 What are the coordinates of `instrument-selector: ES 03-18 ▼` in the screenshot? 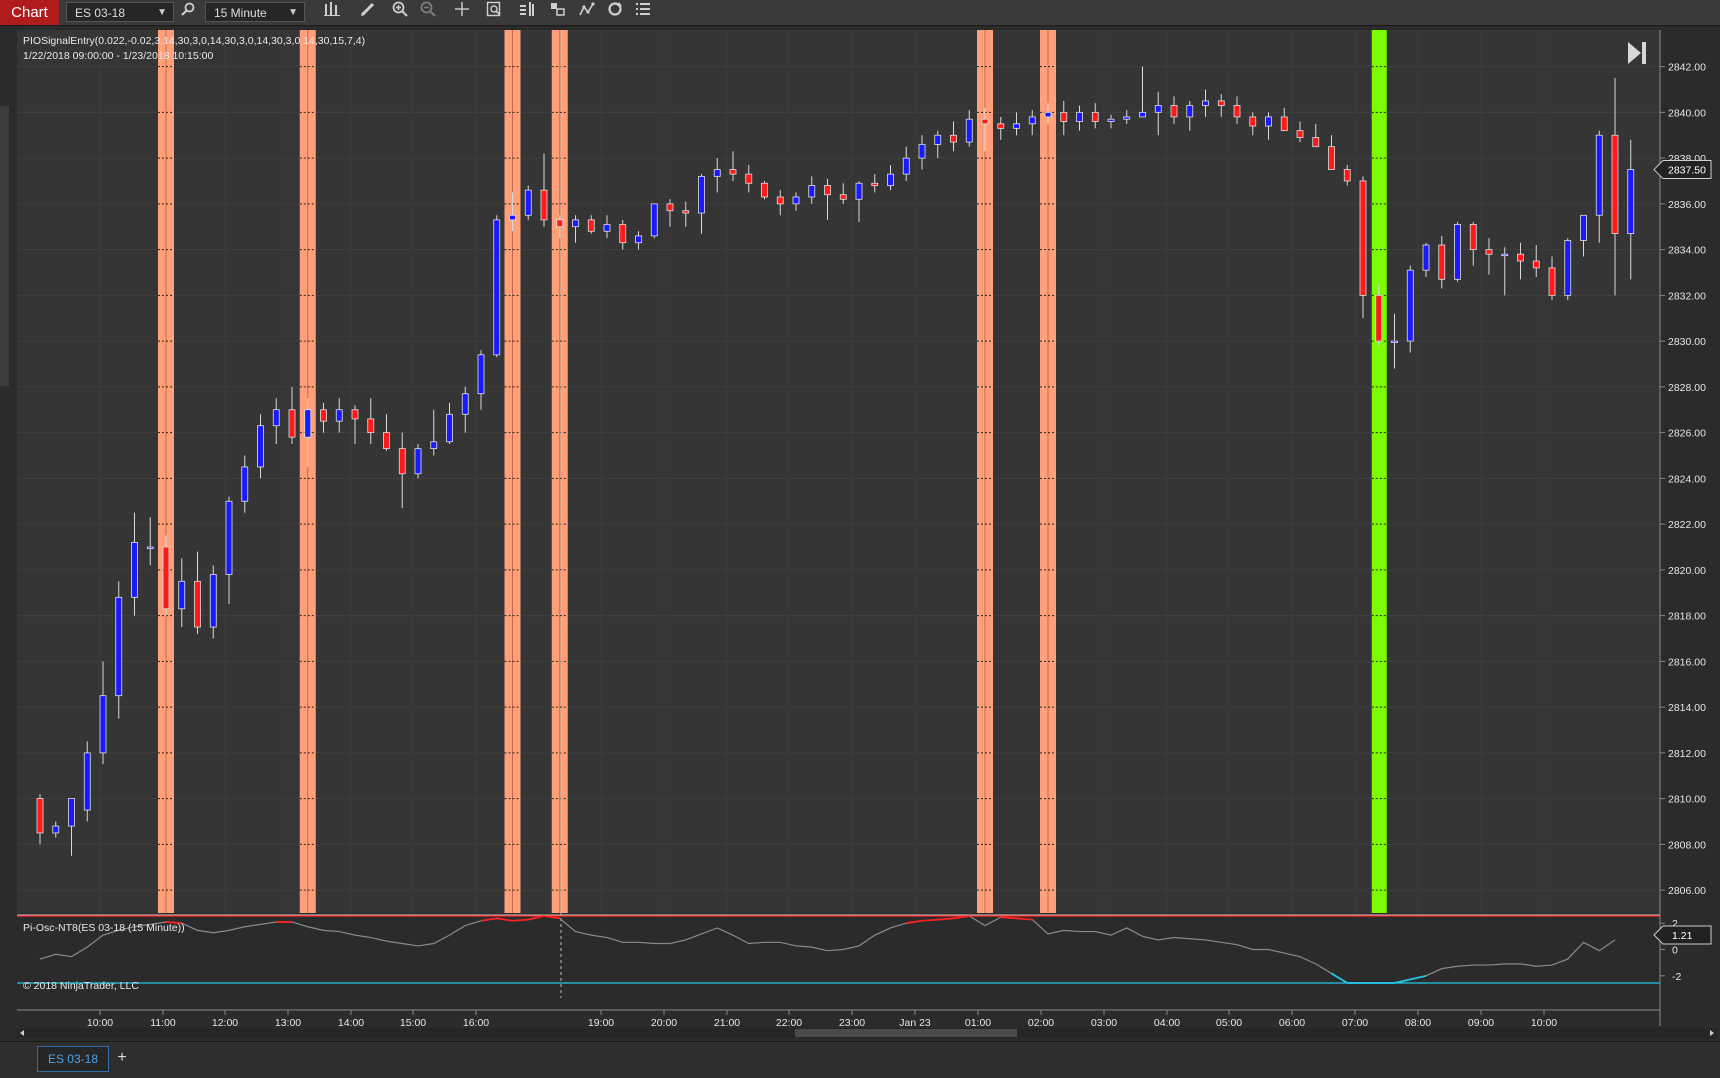 It's located at (120, 12).